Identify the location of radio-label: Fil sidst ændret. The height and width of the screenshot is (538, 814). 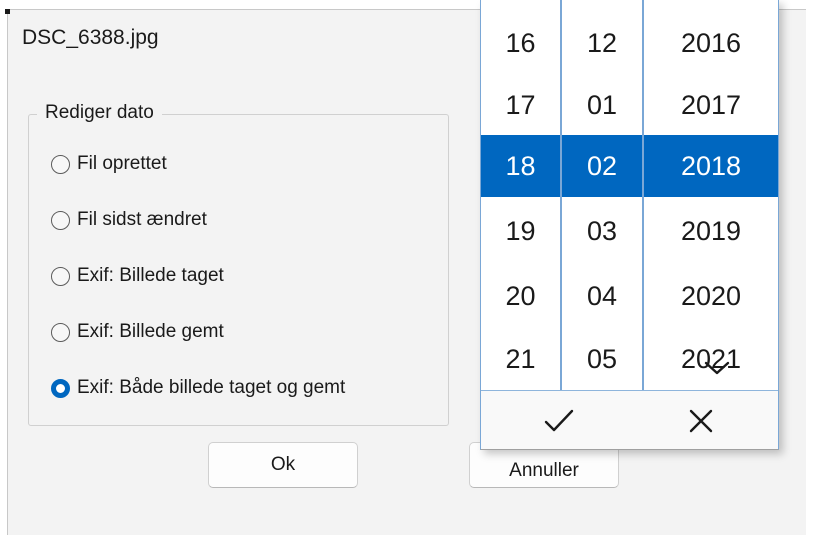
(142, 219).